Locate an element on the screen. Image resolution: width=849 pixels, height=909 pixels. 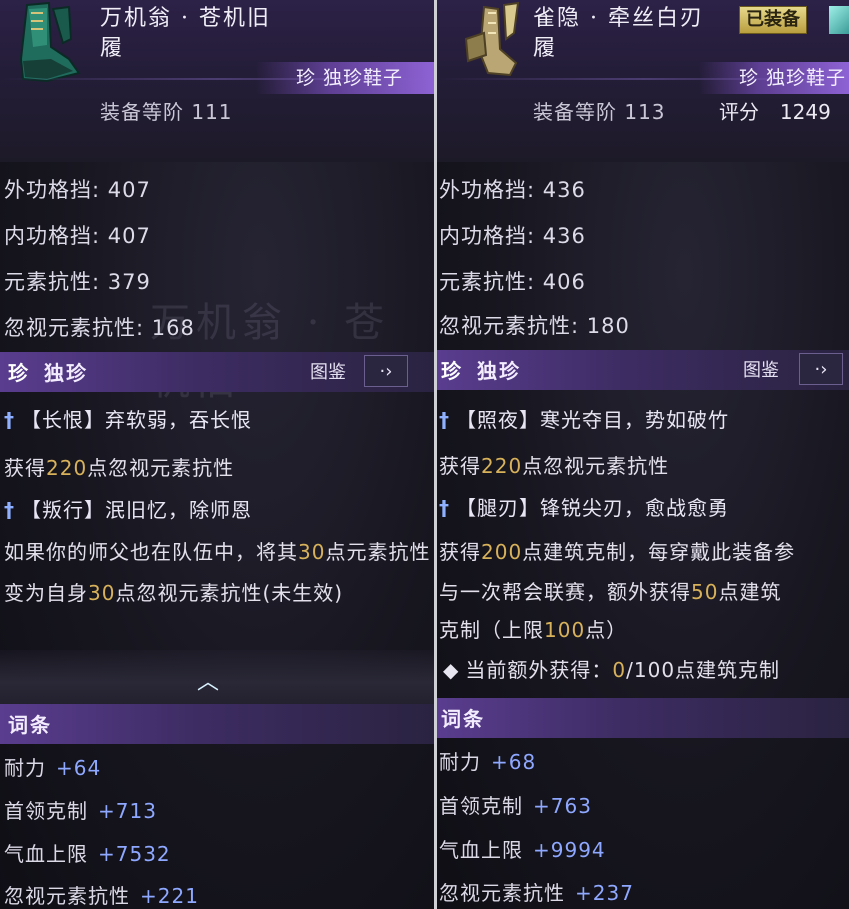
effect-desc-line: 克制（上限100点） is located at coordinates (533, 630).